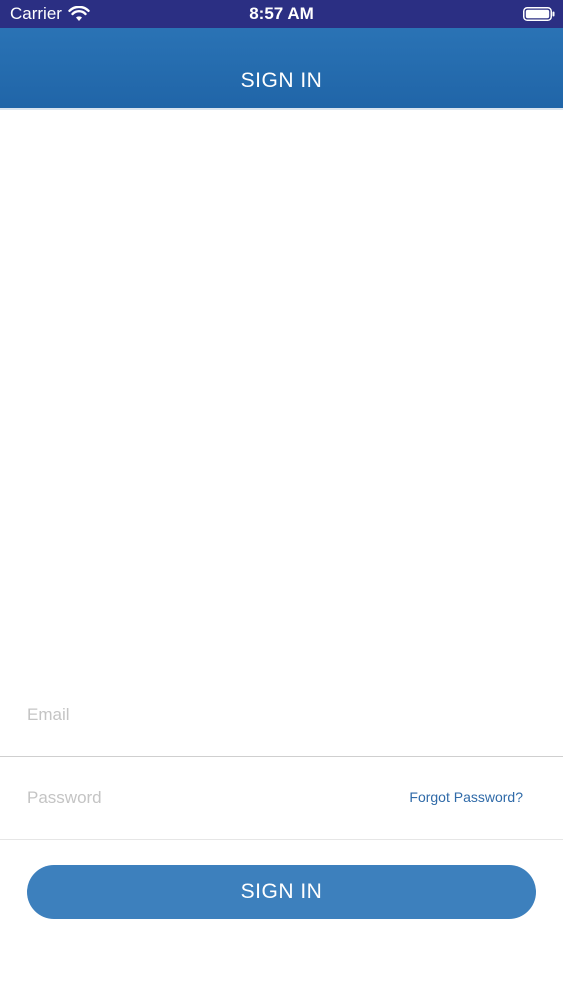 This screenshot has width=563, height=1000. What do you see at coordinates (207, 715) in the screenshot?
I see `email-input` at bounding box center [207, 715].